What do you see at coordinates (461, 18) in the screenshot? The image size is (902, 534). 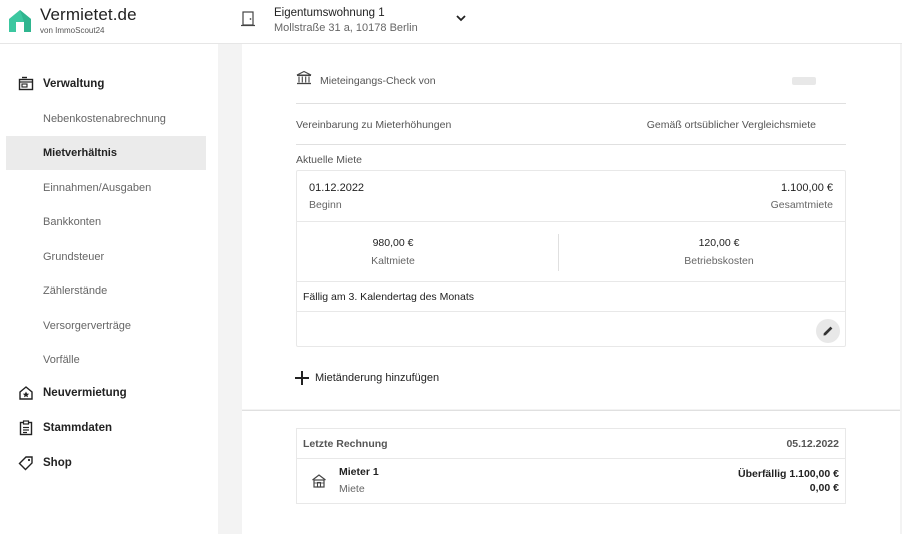 I see `chevron-down-icon` at bounding box center [461, 18].